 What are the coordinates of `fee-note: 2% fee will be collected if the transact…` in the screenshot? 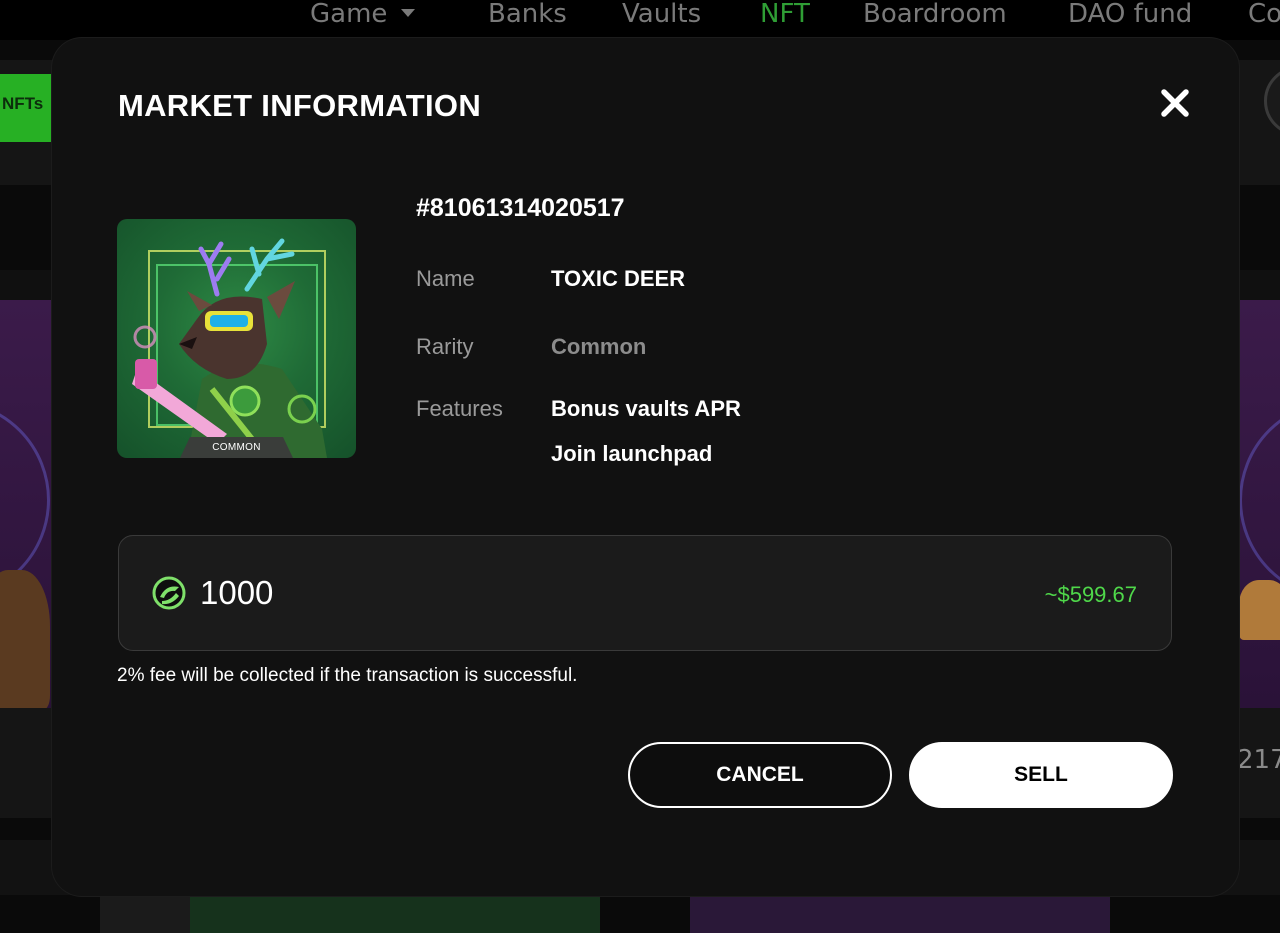 It's located at (347, 675).